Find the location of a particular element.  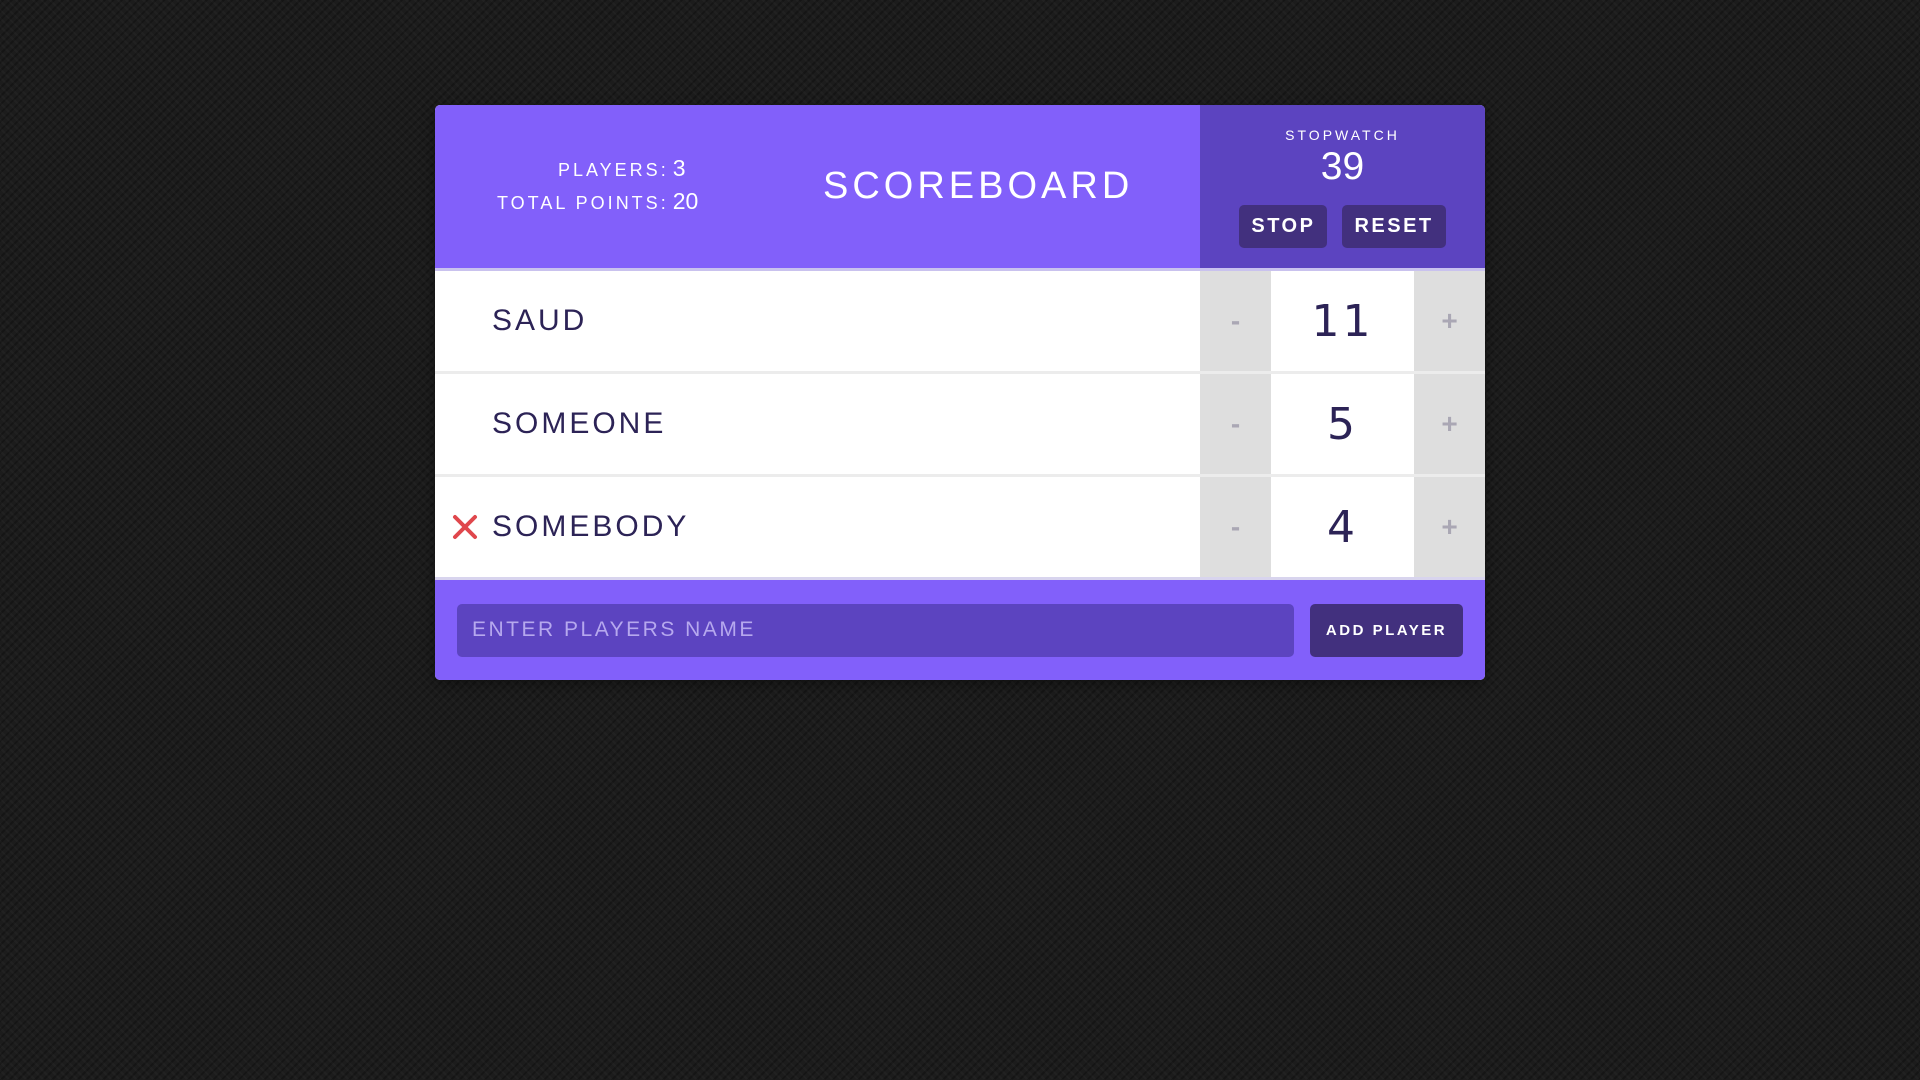

add-player-button: ADD PLAYER is located at coordinates (1386, 630).